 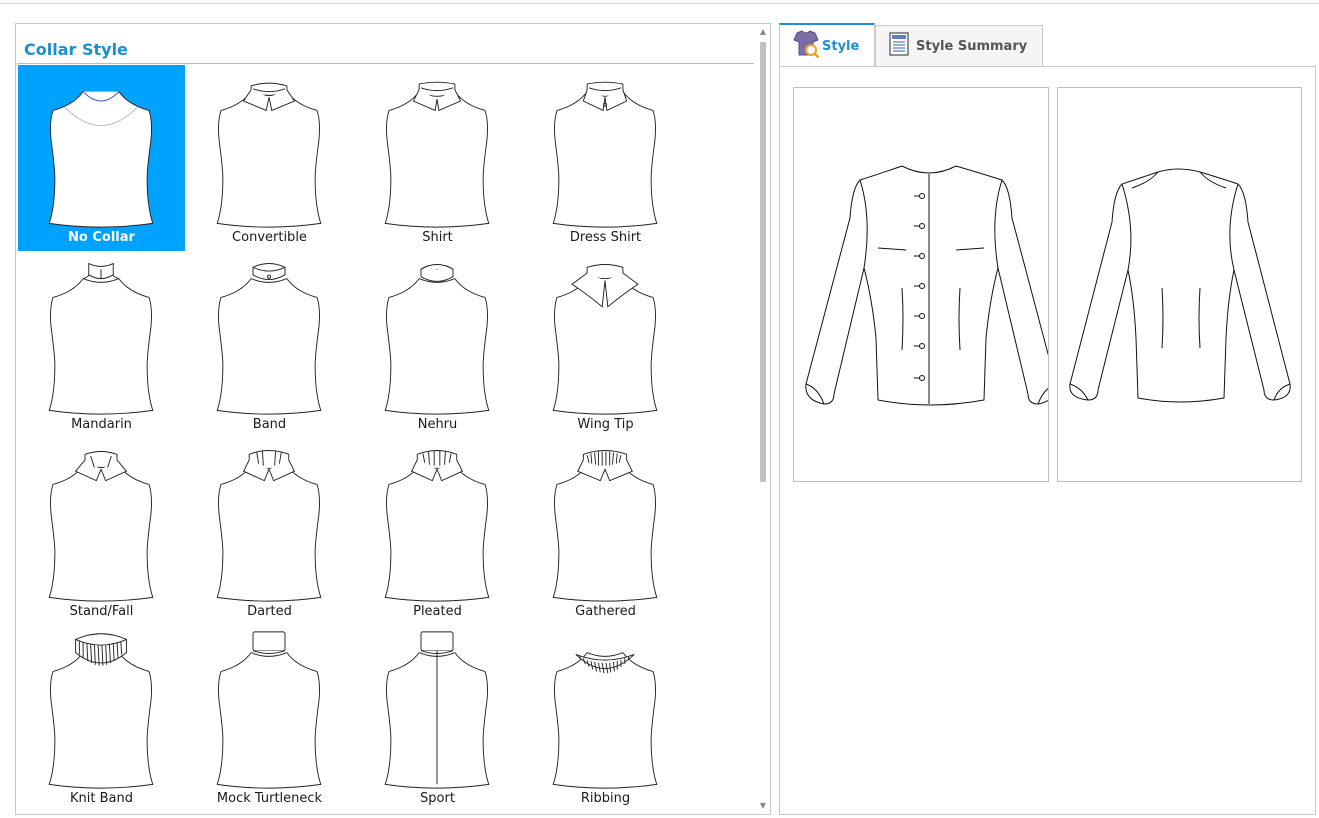 I want to click on collar-sport-sketch, so click(x=437, y=710).